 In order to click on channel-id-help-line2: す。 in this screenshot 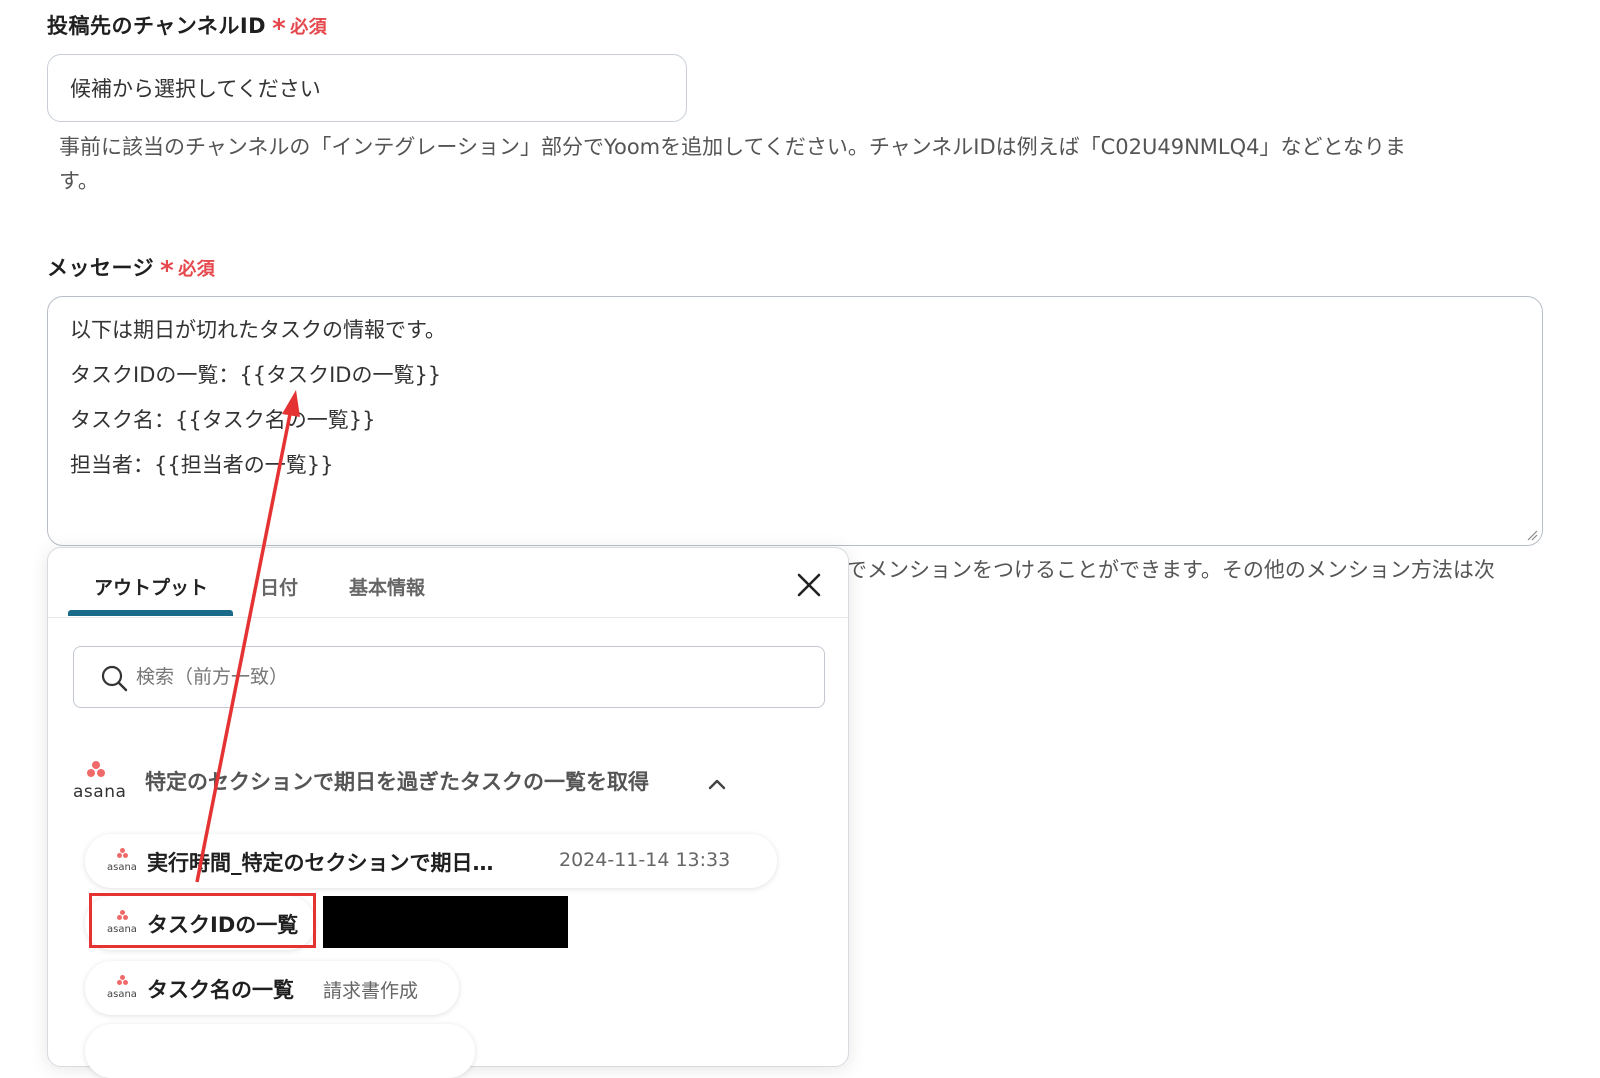, I will do `click(79, 181)`.